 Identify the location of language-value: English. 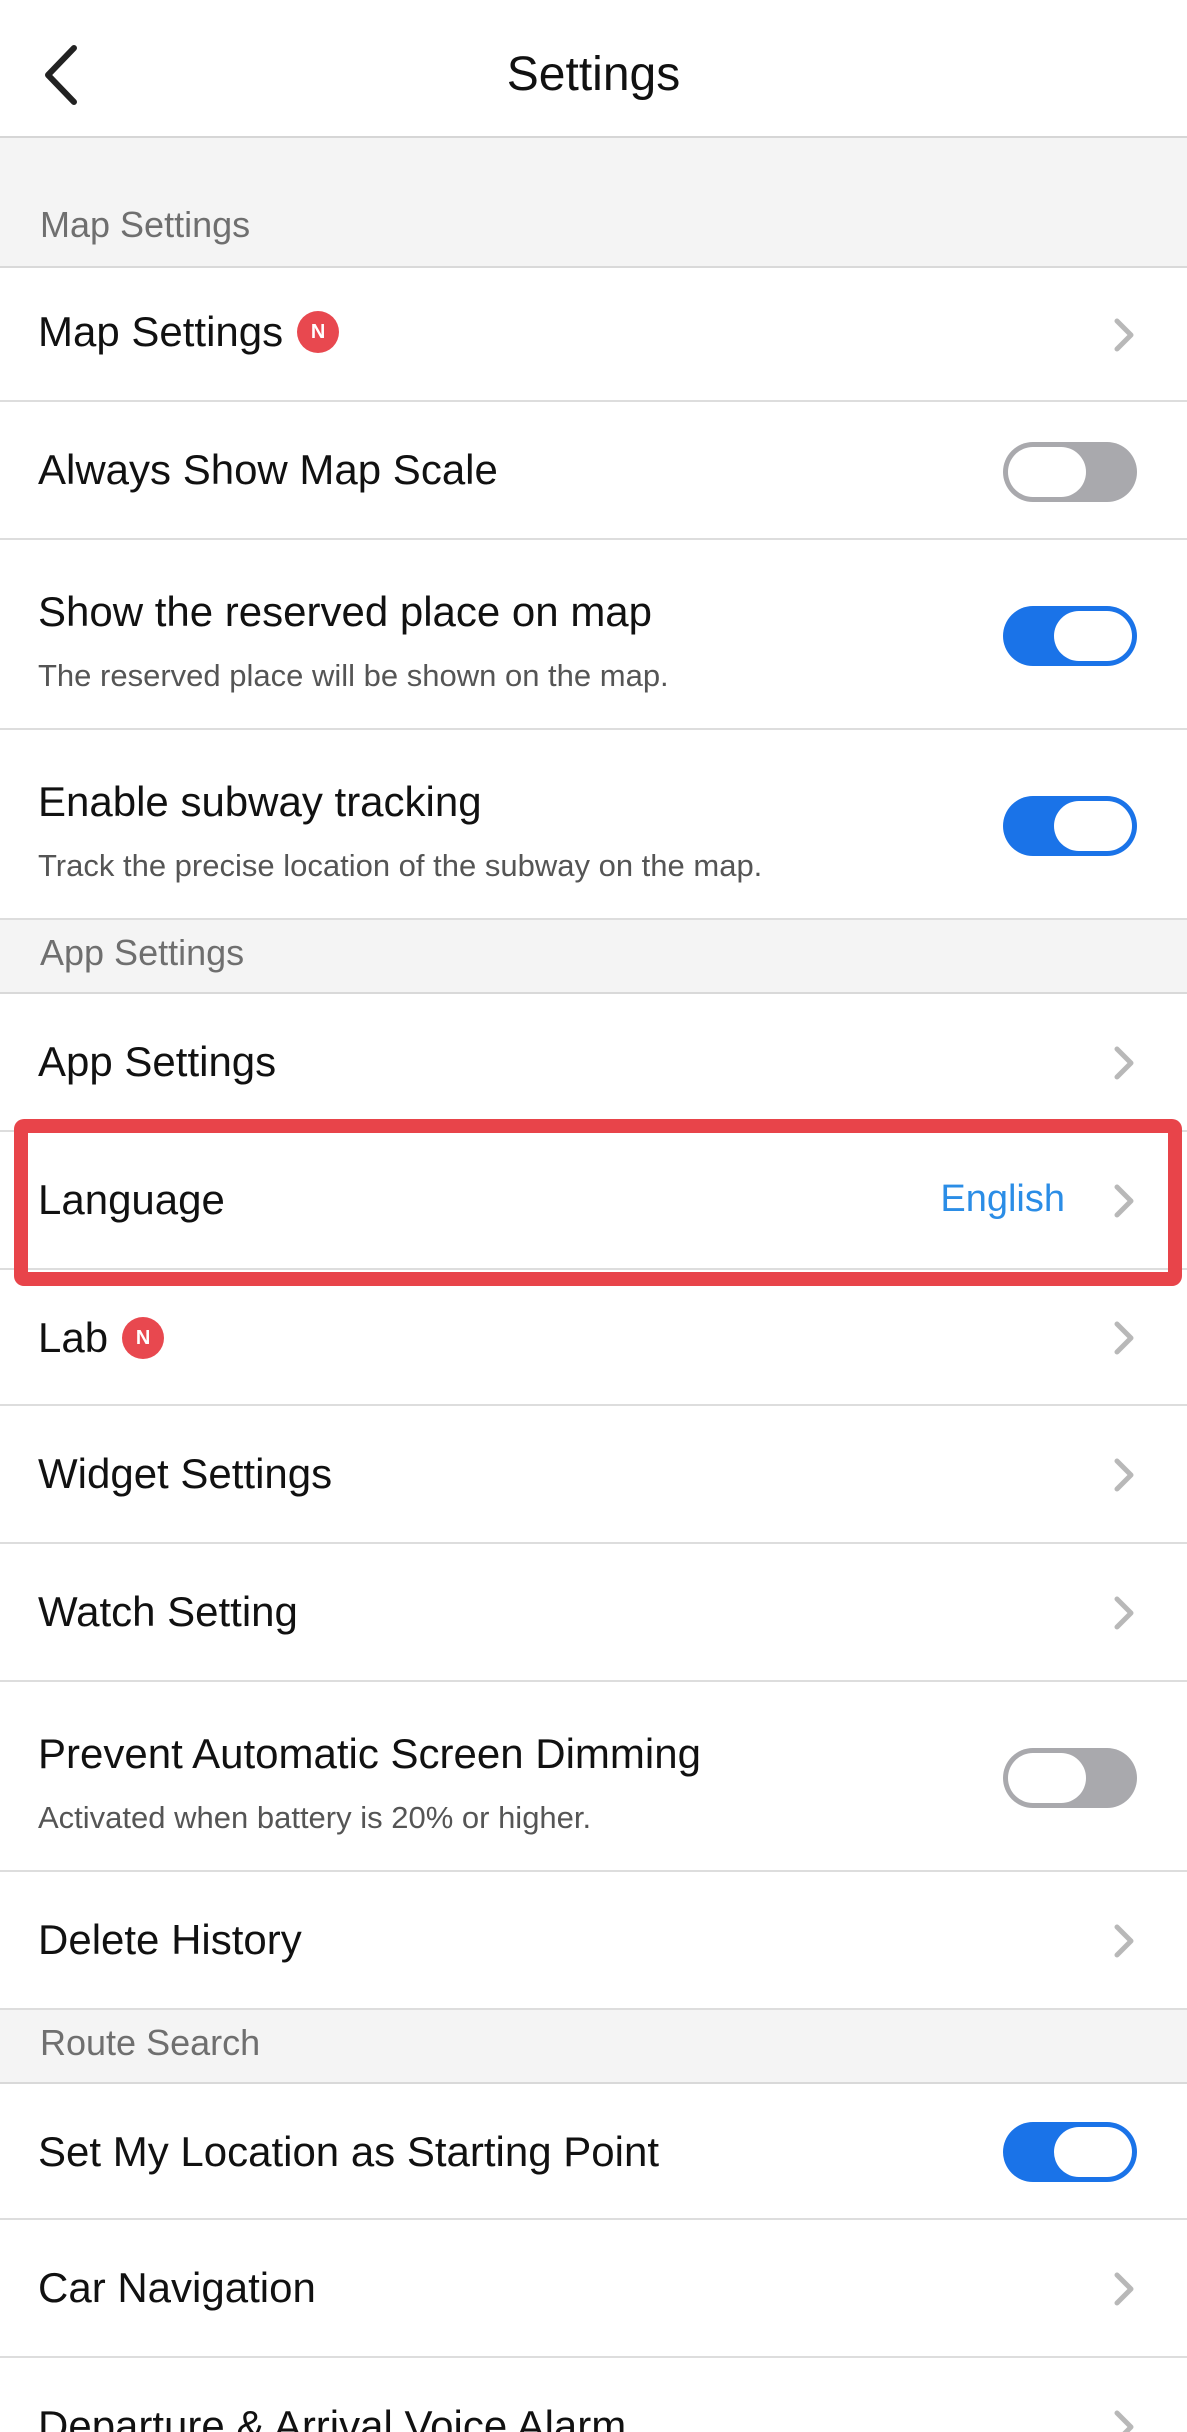
(1002, 1199).